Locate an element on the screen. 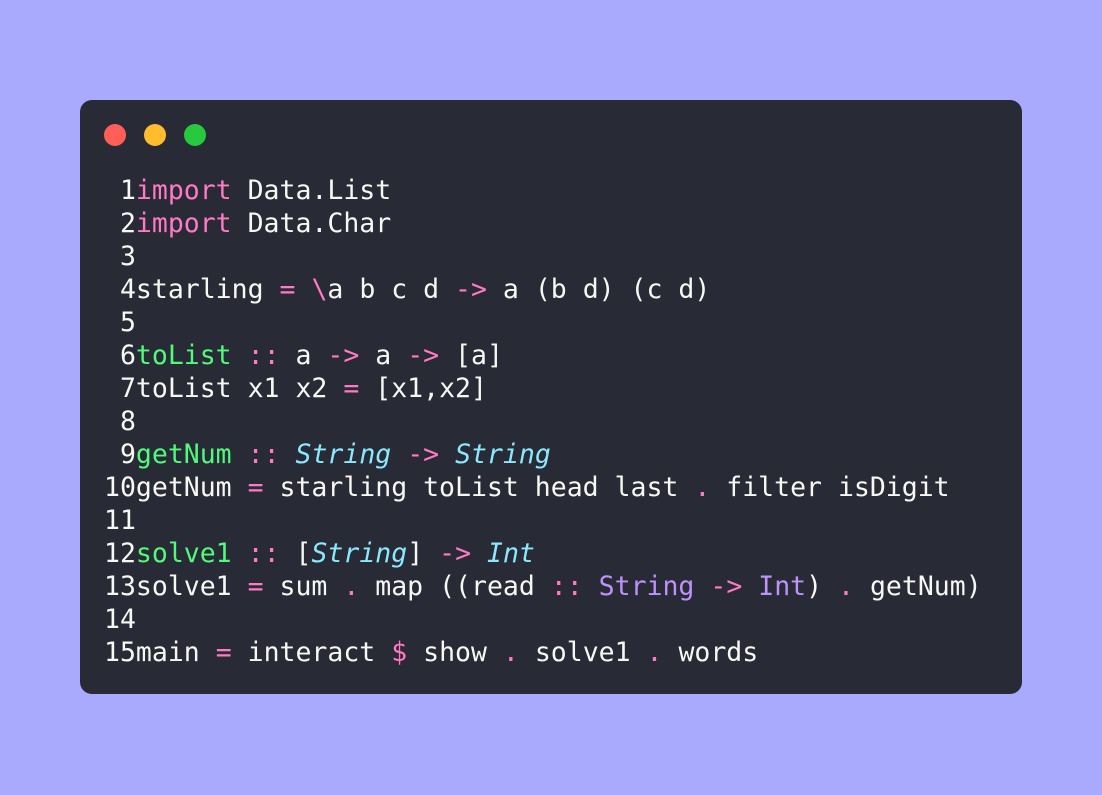 Image resolution: width=1102 pixels, height=795 pixels. code-line: 6toList :: a -> a -> [a] is located at coordinates (543, 355).